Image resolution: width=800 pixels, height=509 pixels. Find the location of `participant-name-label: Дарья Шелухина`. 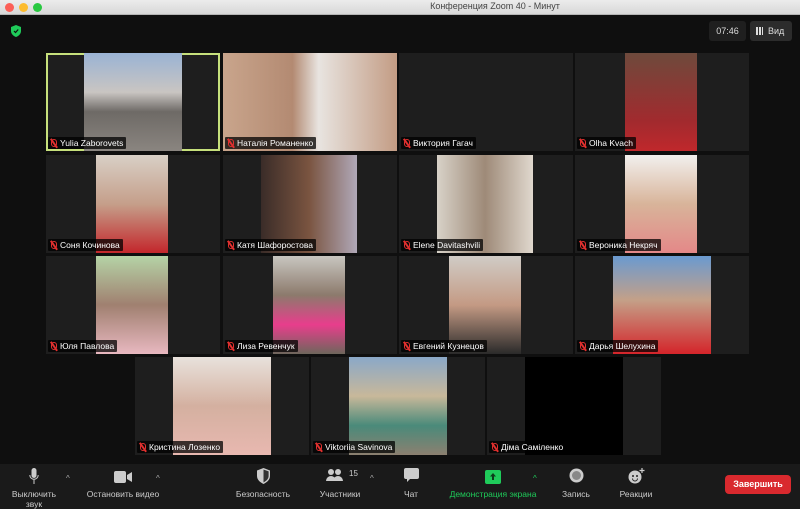

participant-name-label: Дарья Шелухина is located at coordinates (618, 346).